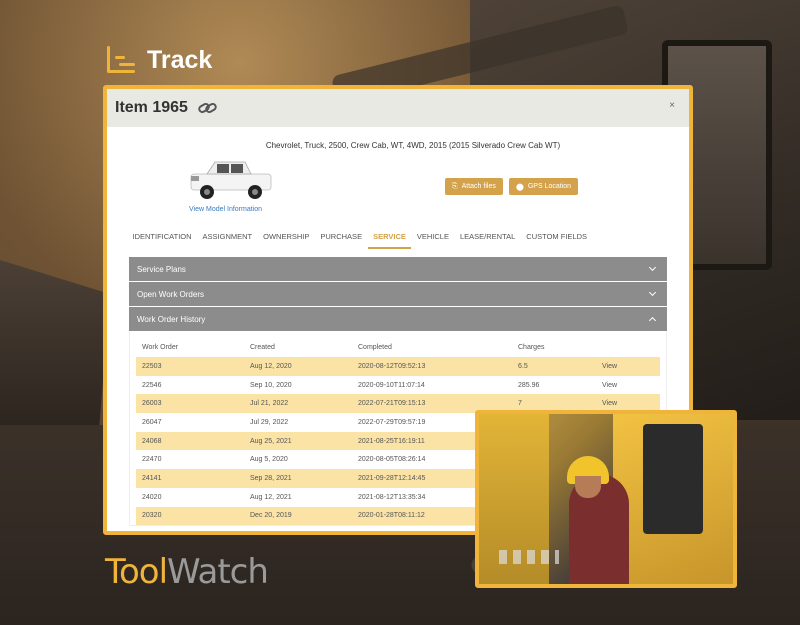  I want to click on tab-custom-fields: CUSTOM FIELDS, so click(557, 238).